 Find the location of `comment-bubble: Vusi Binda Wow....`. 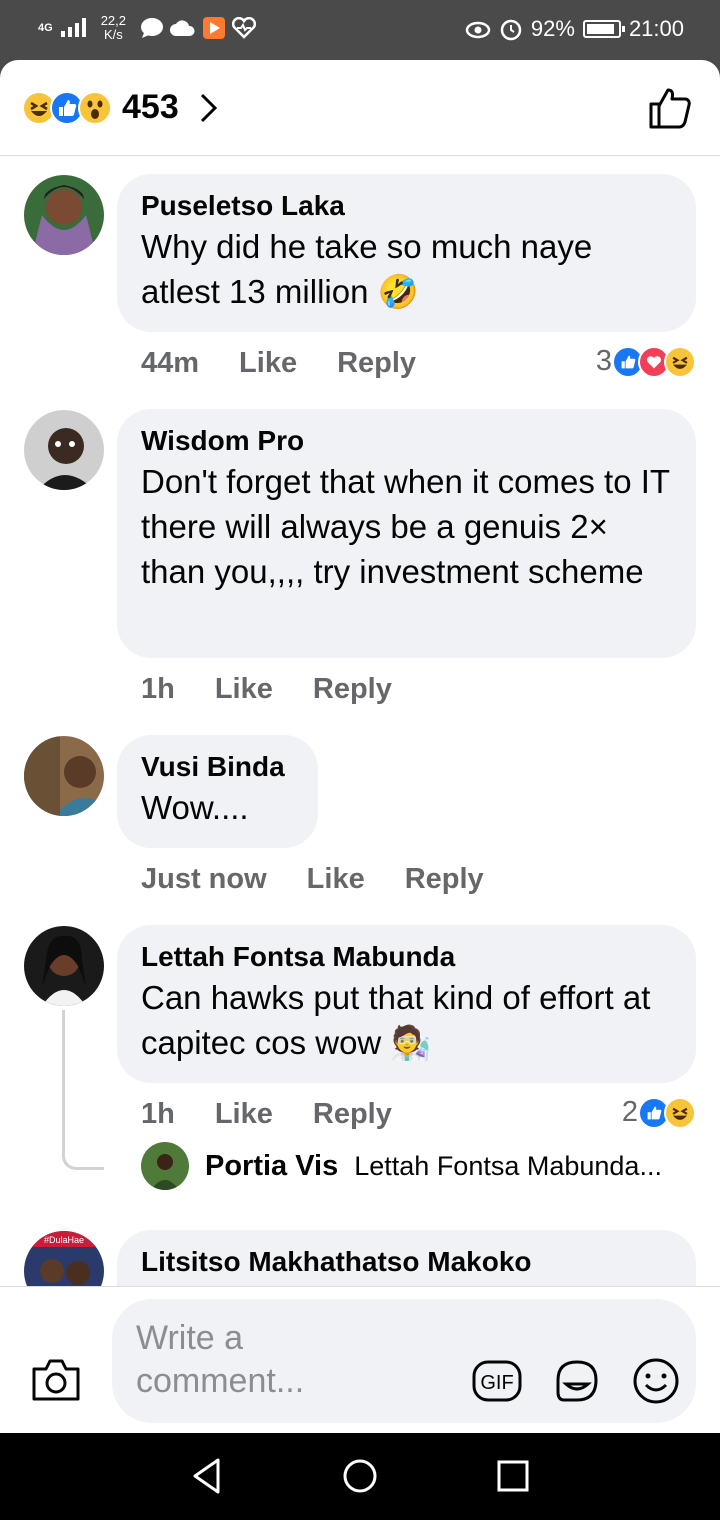

comment-bubble: Vusi Binda Wow.... is located at coordinates (217, 791).